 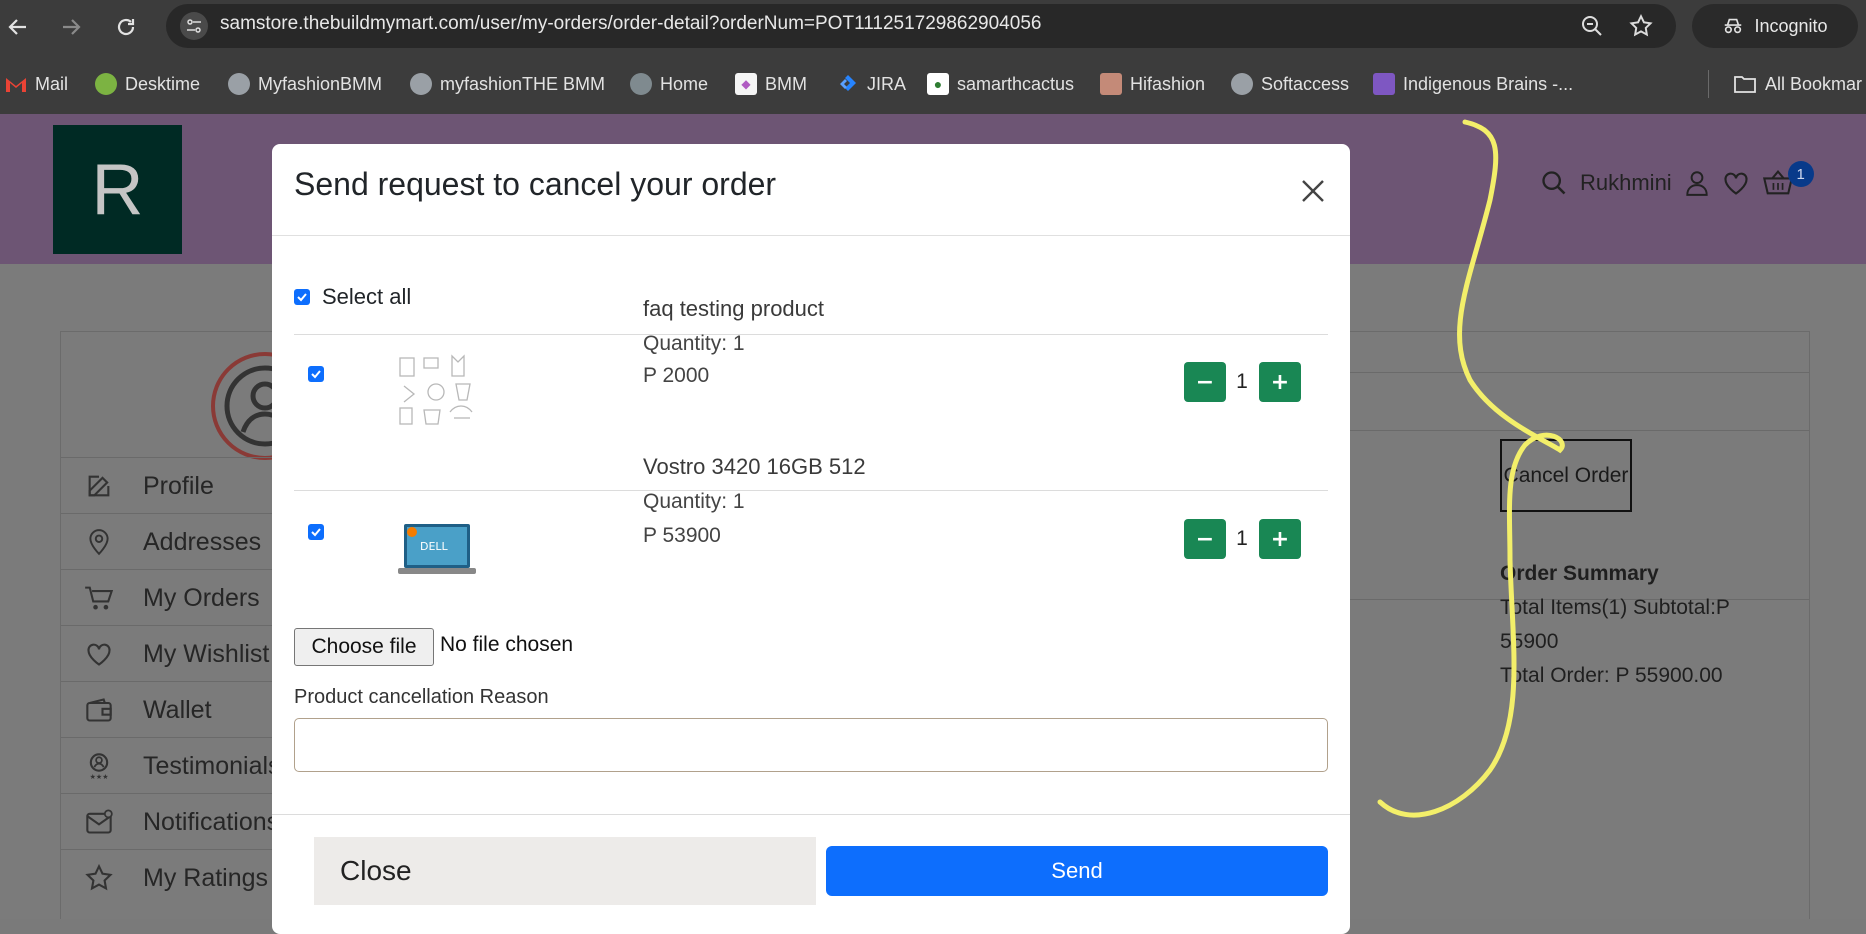 I want to click on bookmark-samarthcactus: ● samarthcactus, so click(x=1000, y=84).